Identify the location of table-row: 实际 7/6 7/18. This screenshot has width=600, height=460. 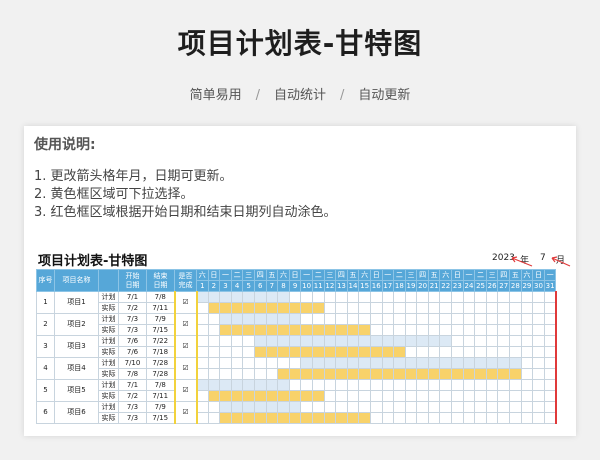
(297, 352).